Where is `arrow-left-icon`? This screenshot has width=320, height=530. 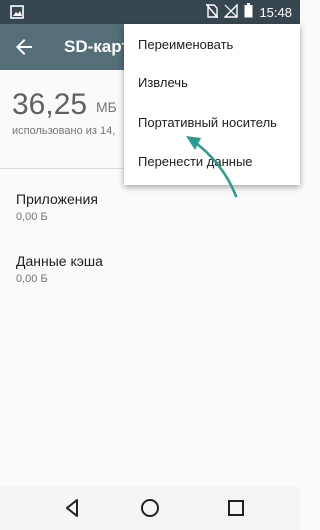 arrow-left-icon is located at coordinates (24, 47).